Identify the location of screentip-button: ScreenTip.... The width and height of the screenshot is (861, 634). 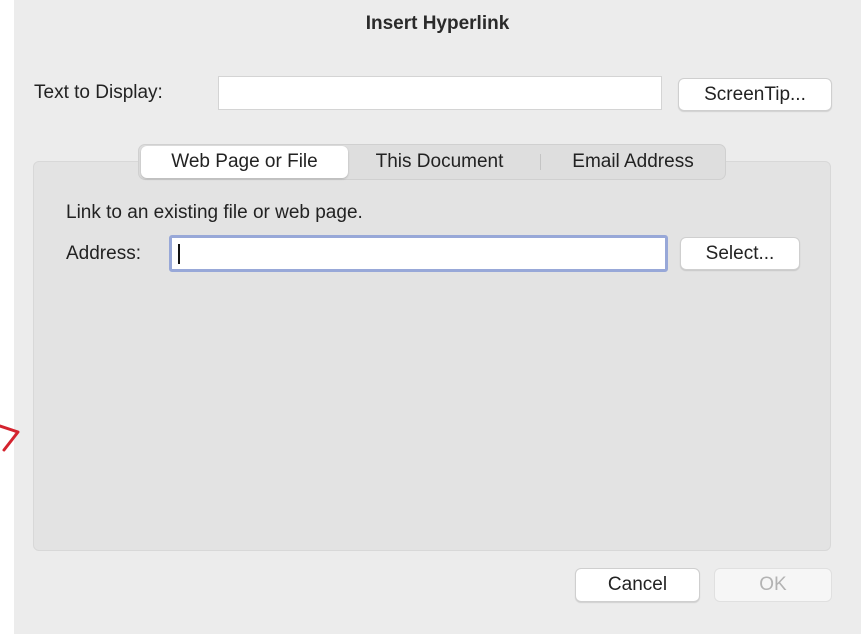
(755, 94).